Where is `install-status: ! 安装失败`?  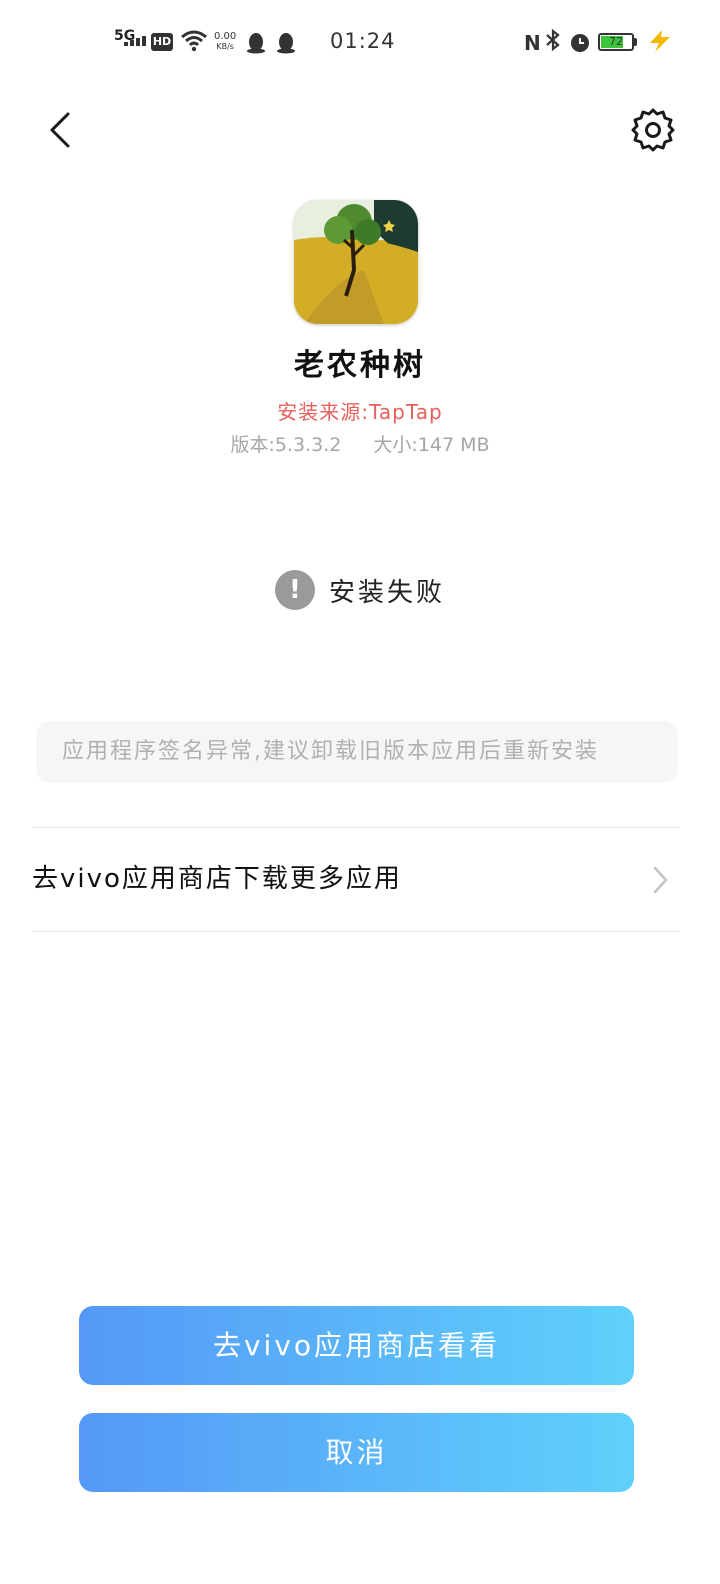
install-status: ! 安装失败 is located at coordinates (360, 590).